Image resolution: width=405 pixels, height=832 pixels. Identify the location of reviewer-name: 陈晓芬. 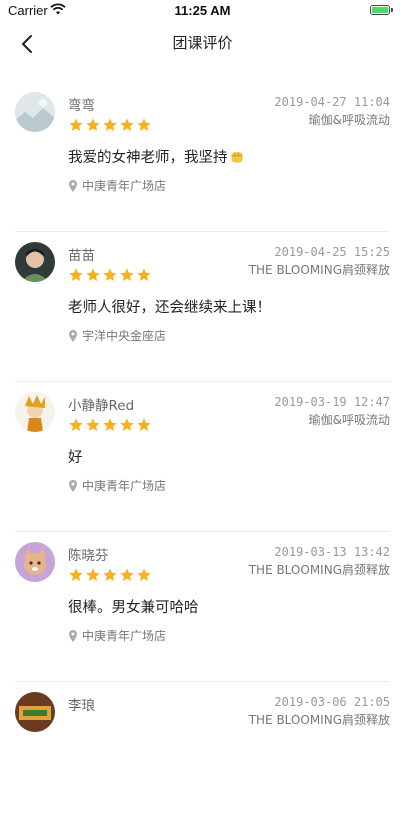
(88, 556).